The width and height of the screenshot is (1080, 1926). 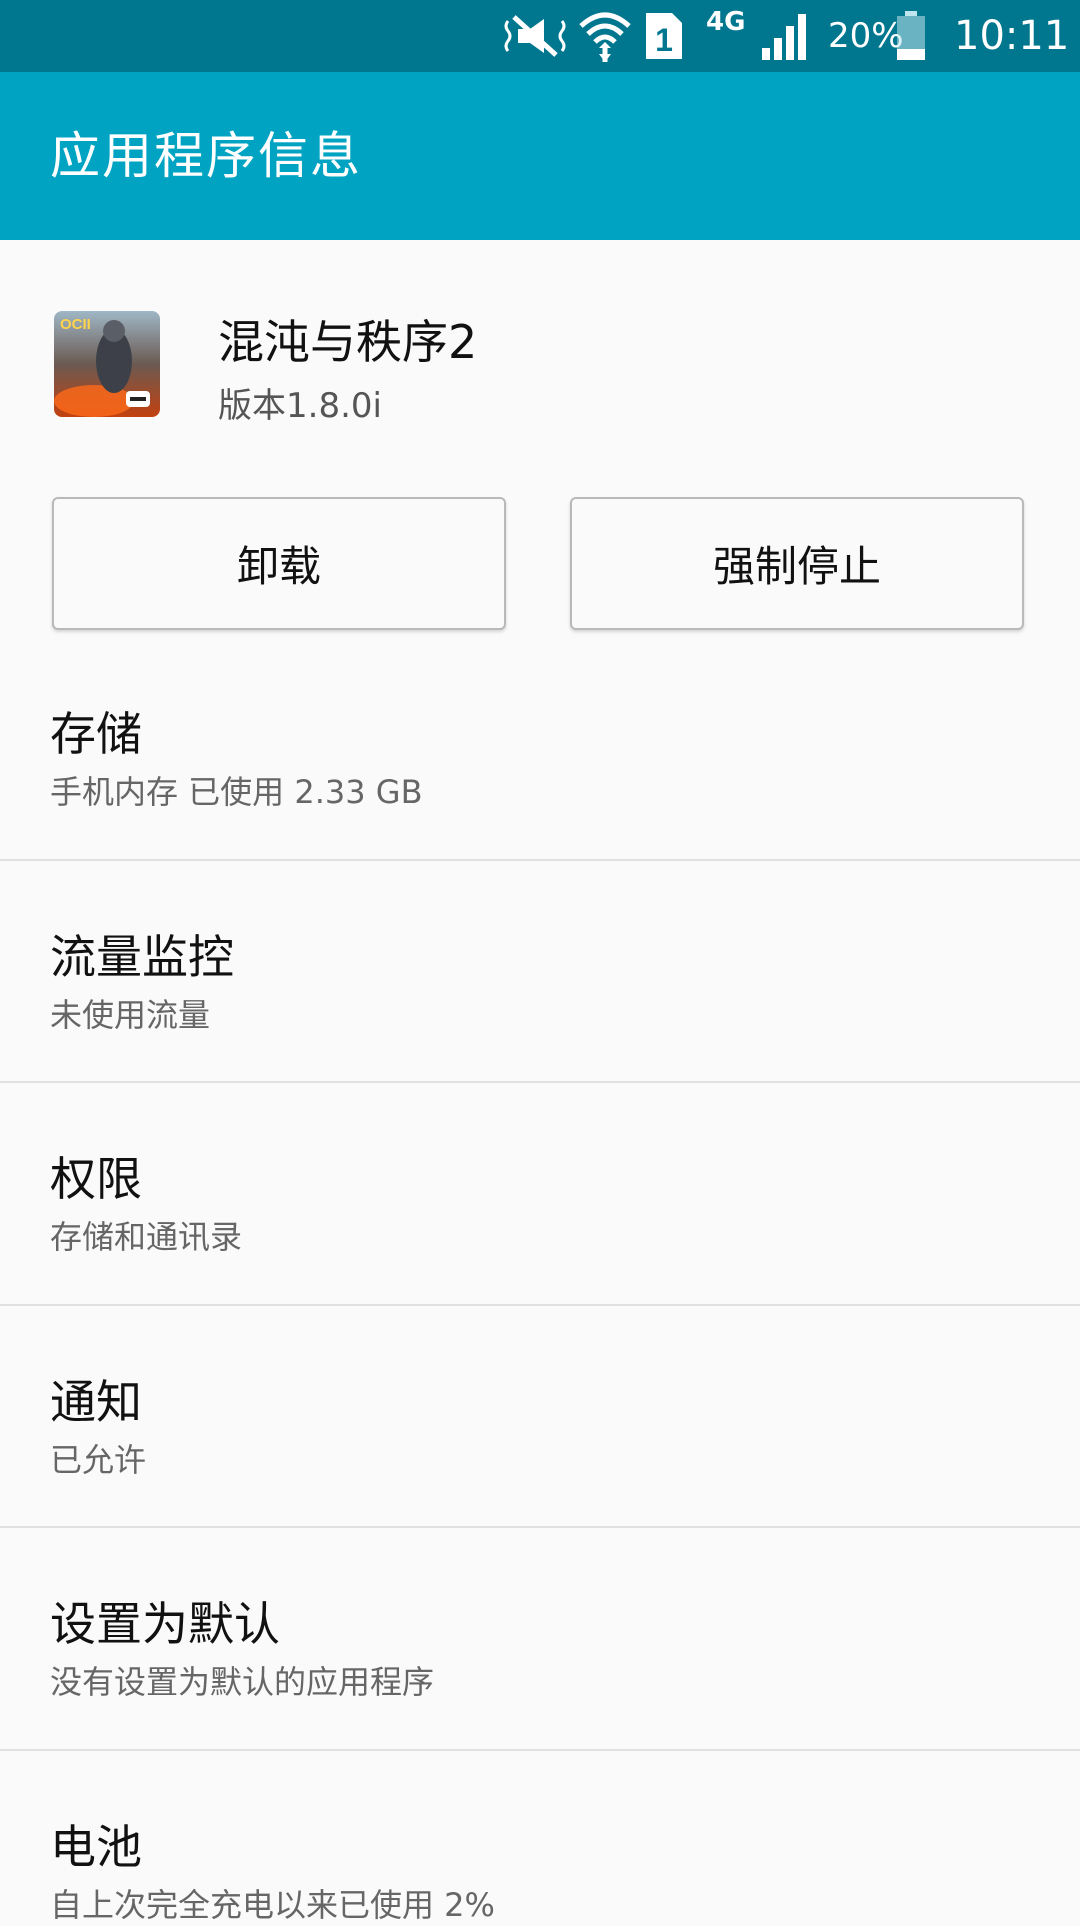 I want to click on list-item-title: 流量监控, so click(x=142, y=957).